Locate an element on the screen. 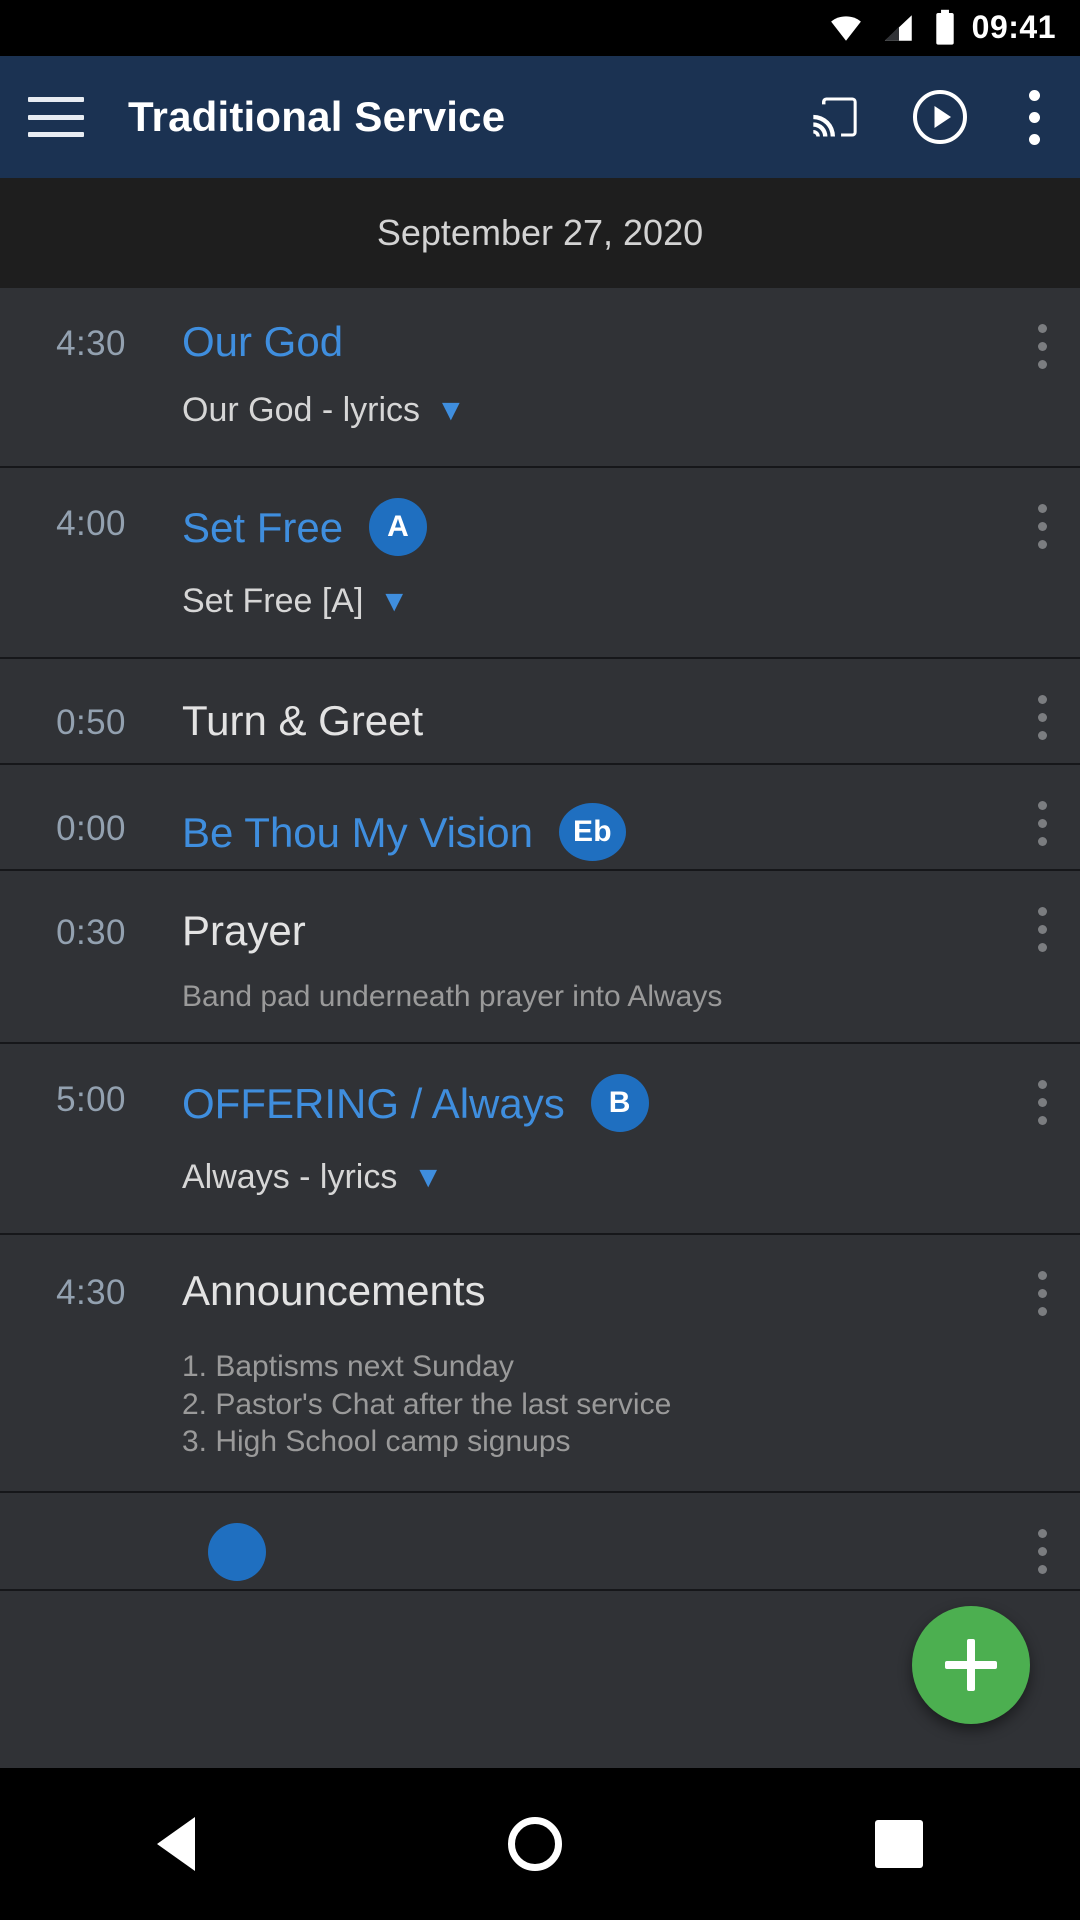 The width and height of the screenshot is (1080, 1920). appbar-actions is located at coordinates (929, 117).